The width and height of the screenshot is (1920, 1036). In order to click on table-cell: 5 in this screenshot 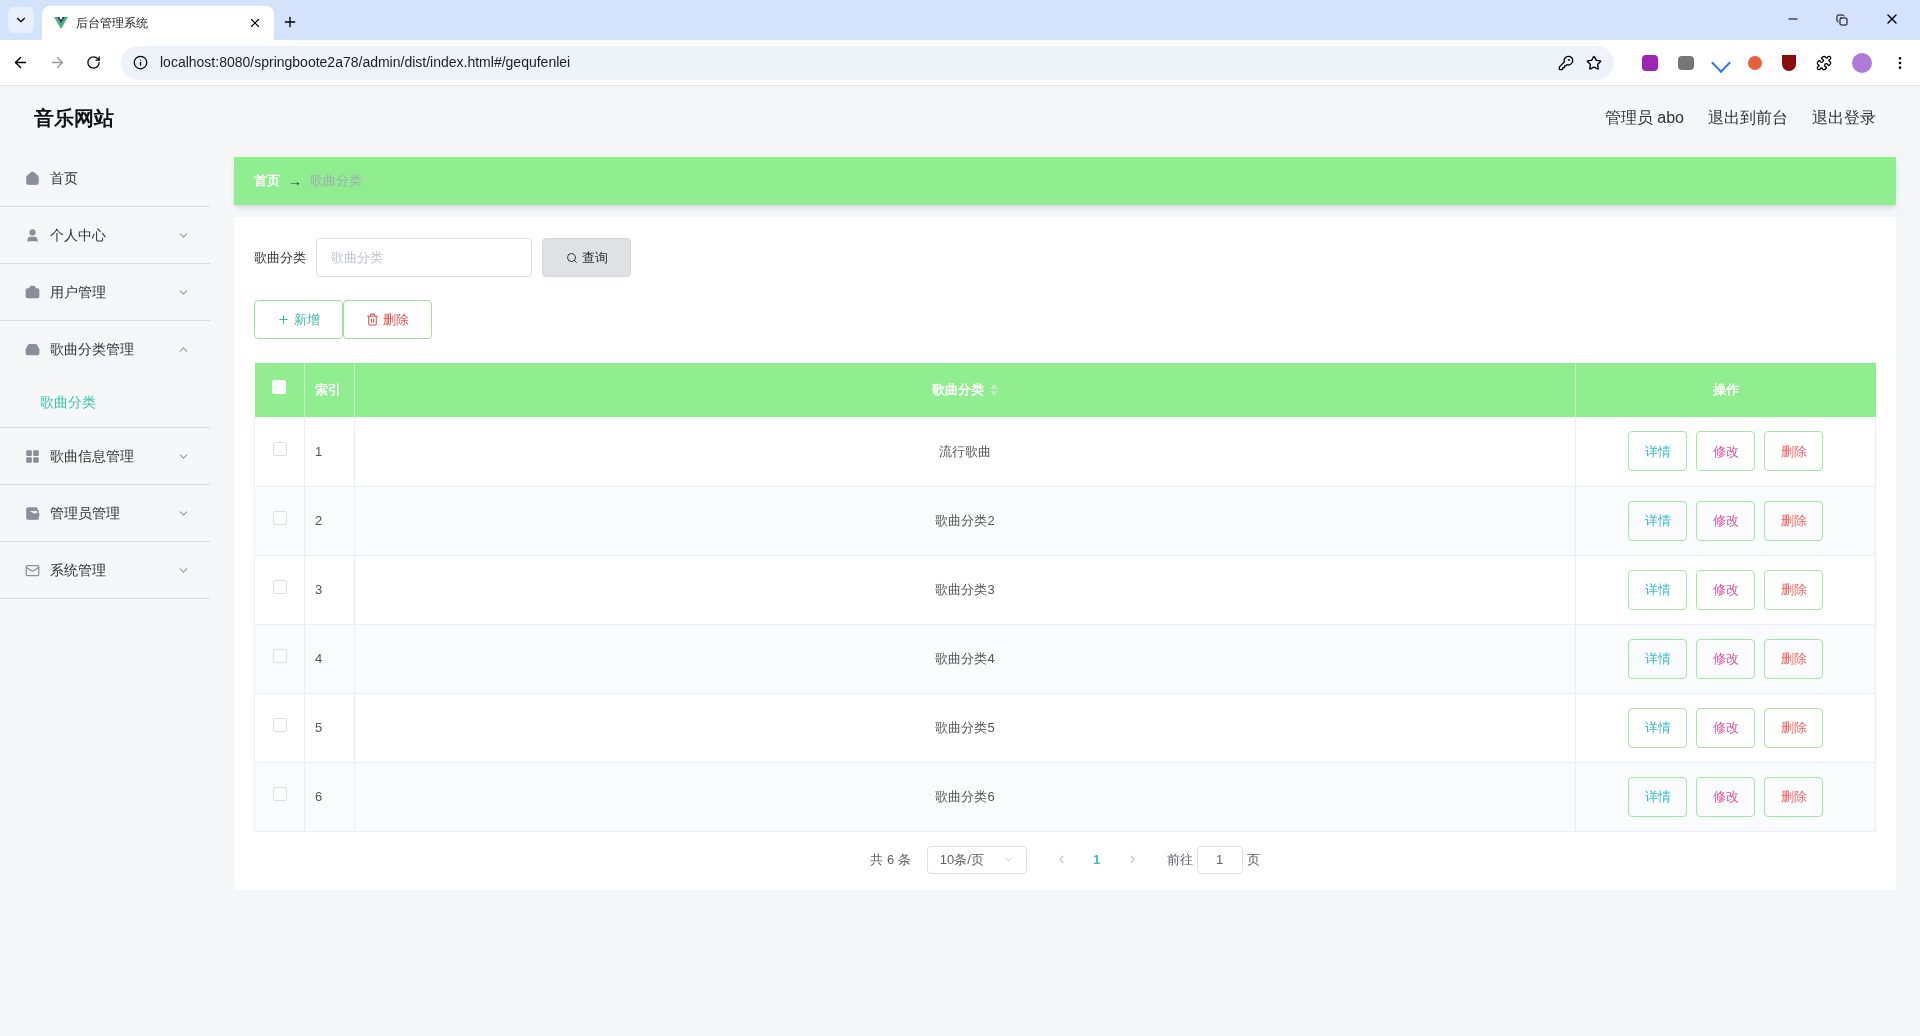, I will do `click(329, 727)`.